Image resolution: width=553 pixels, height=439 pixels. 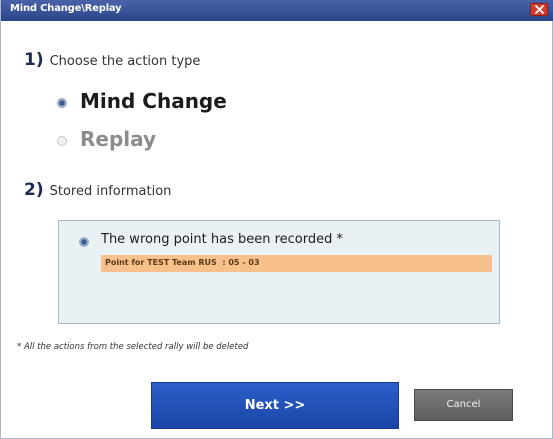 I want to click on point-record-bar: Point for TEST Team RUS : 05 - 03, so click(x=296, y=263).